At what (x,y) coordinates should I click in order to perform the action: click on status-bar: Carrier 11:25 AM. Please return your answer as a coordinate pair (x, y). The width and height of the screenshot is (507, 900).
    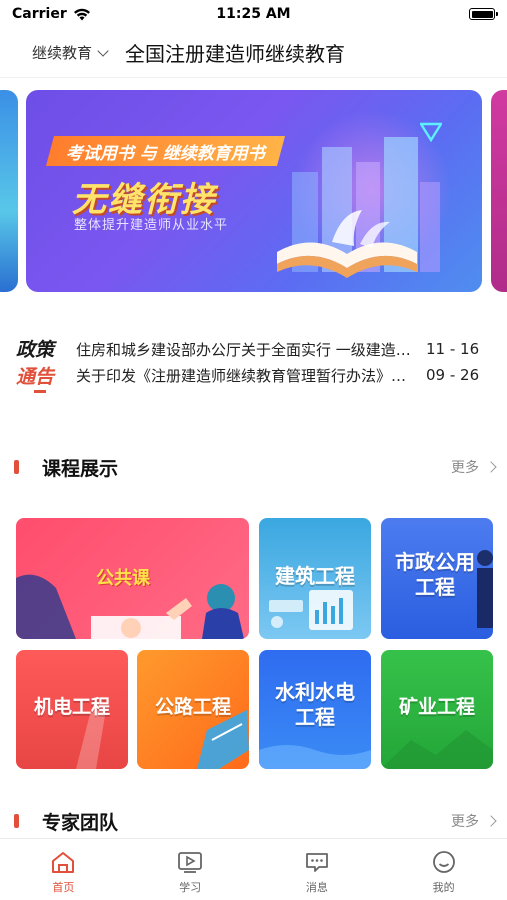
    Looking at the image, I should click on (253, 14).